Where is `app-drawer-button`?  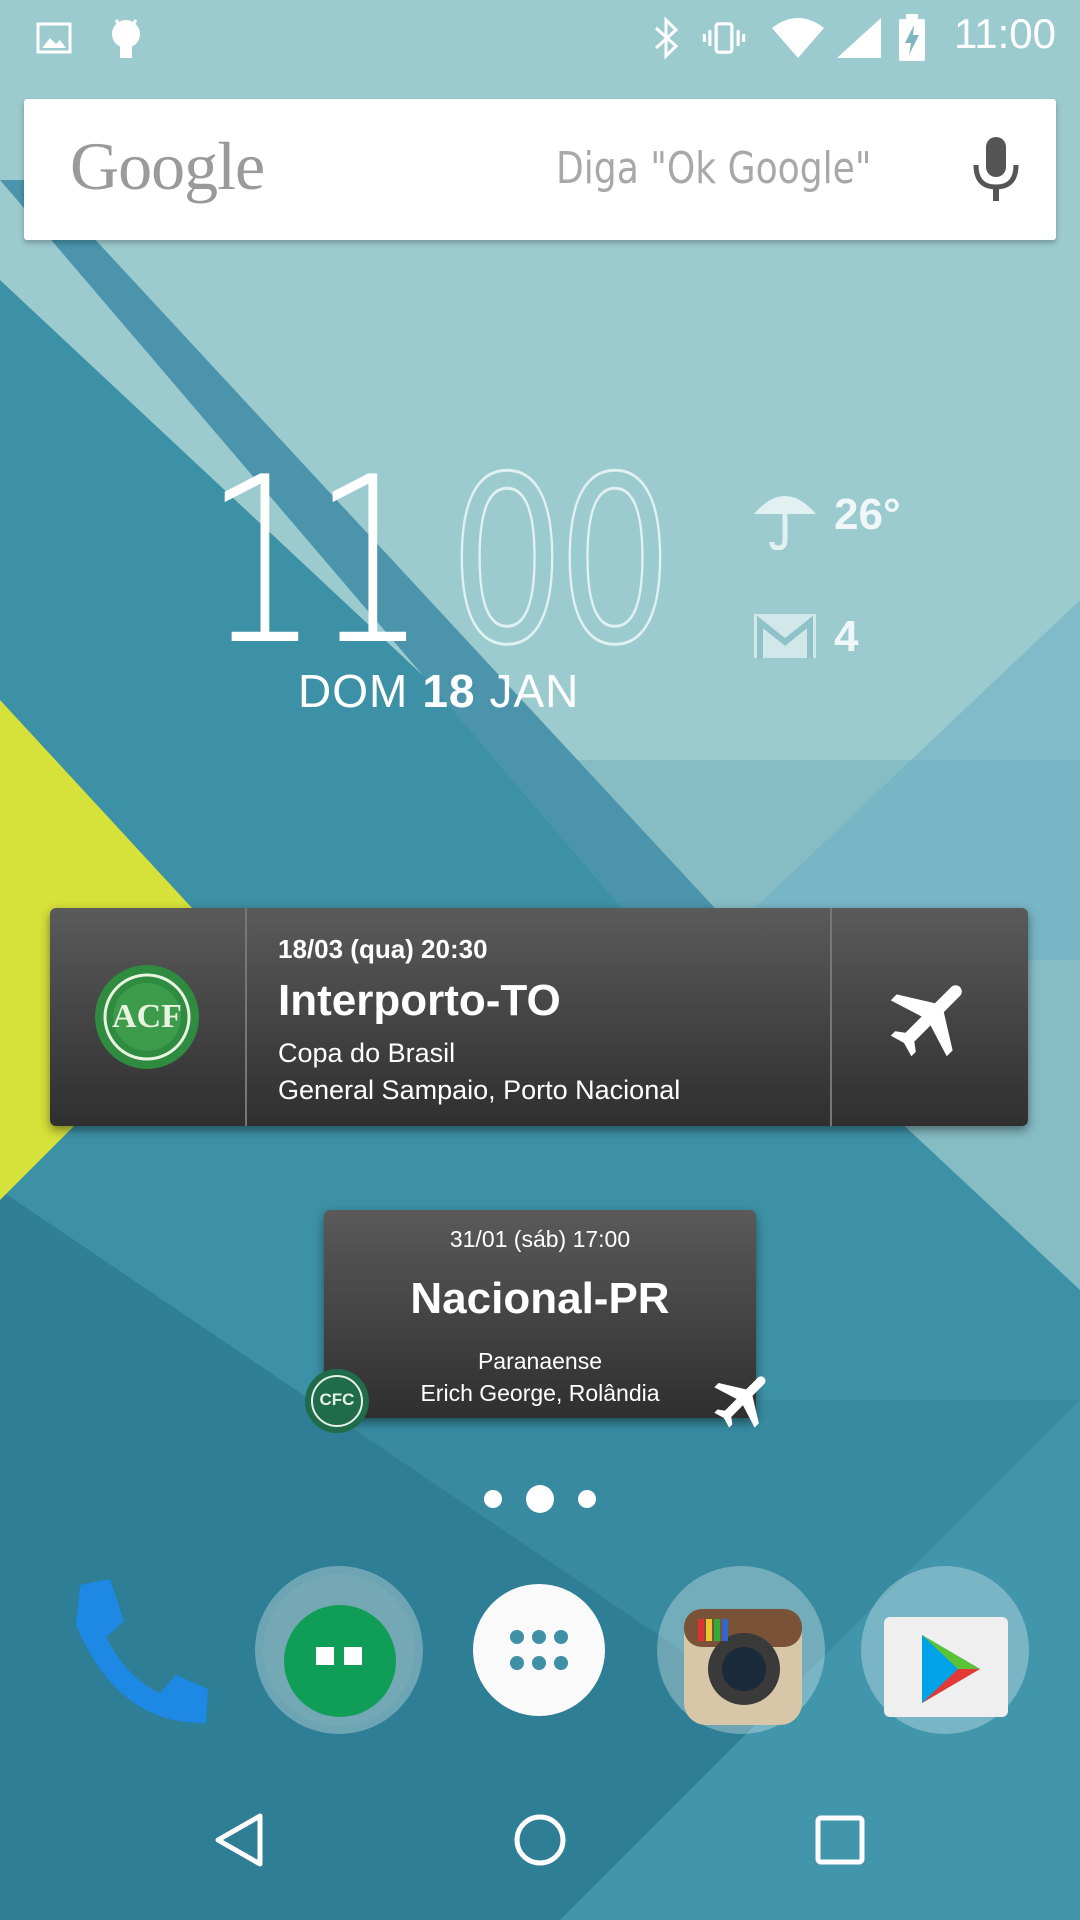
app-drawer-button is located at coordinates (539, 1650).